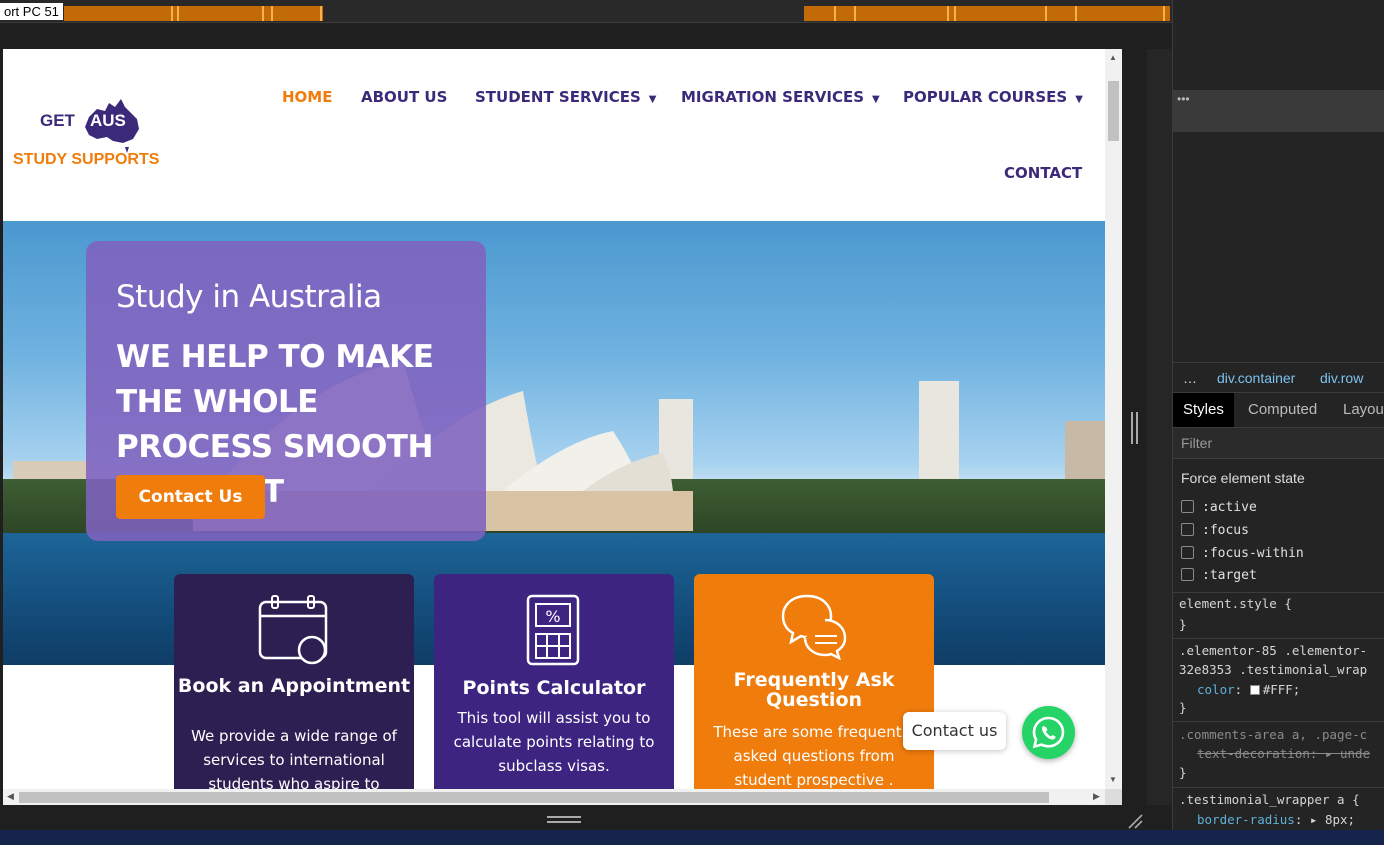  Describe the element at coordinates (1358, 410) in the screenshot. I see `tab-layout: Layout` at that location.